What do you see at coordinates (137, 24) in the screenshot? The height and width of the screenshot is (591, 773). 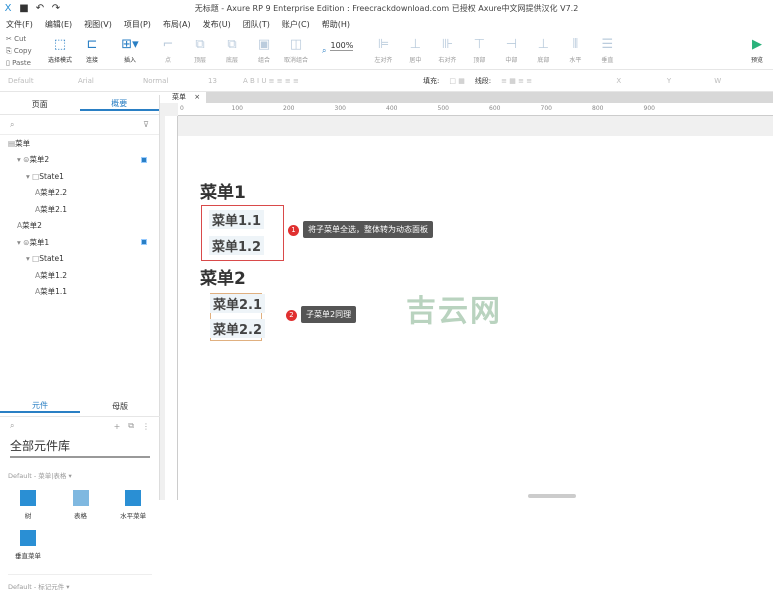 I see `menu-project: 项目(P)` at bounding box center [137, 24].